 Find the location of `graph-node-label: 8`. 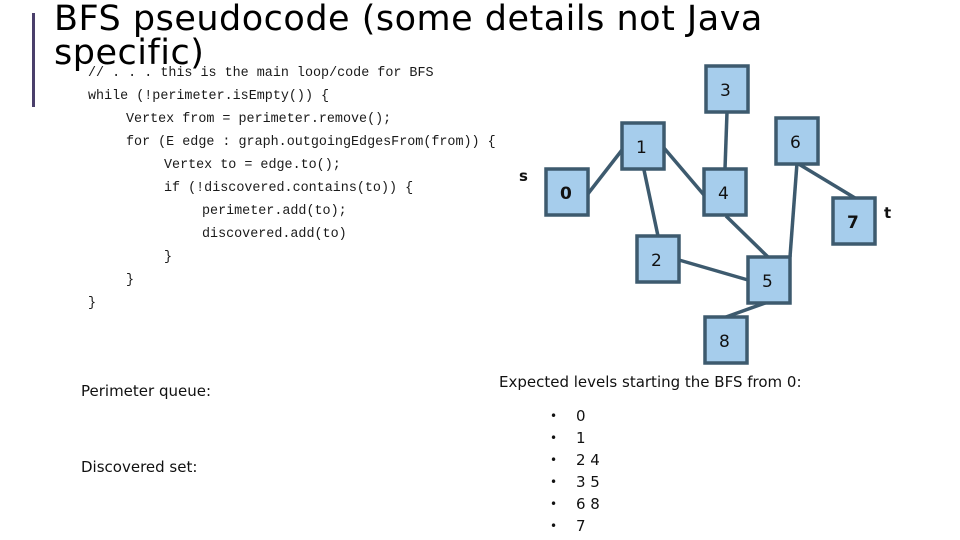

graph-node-label: 8 is located at coordinates (724, 342).